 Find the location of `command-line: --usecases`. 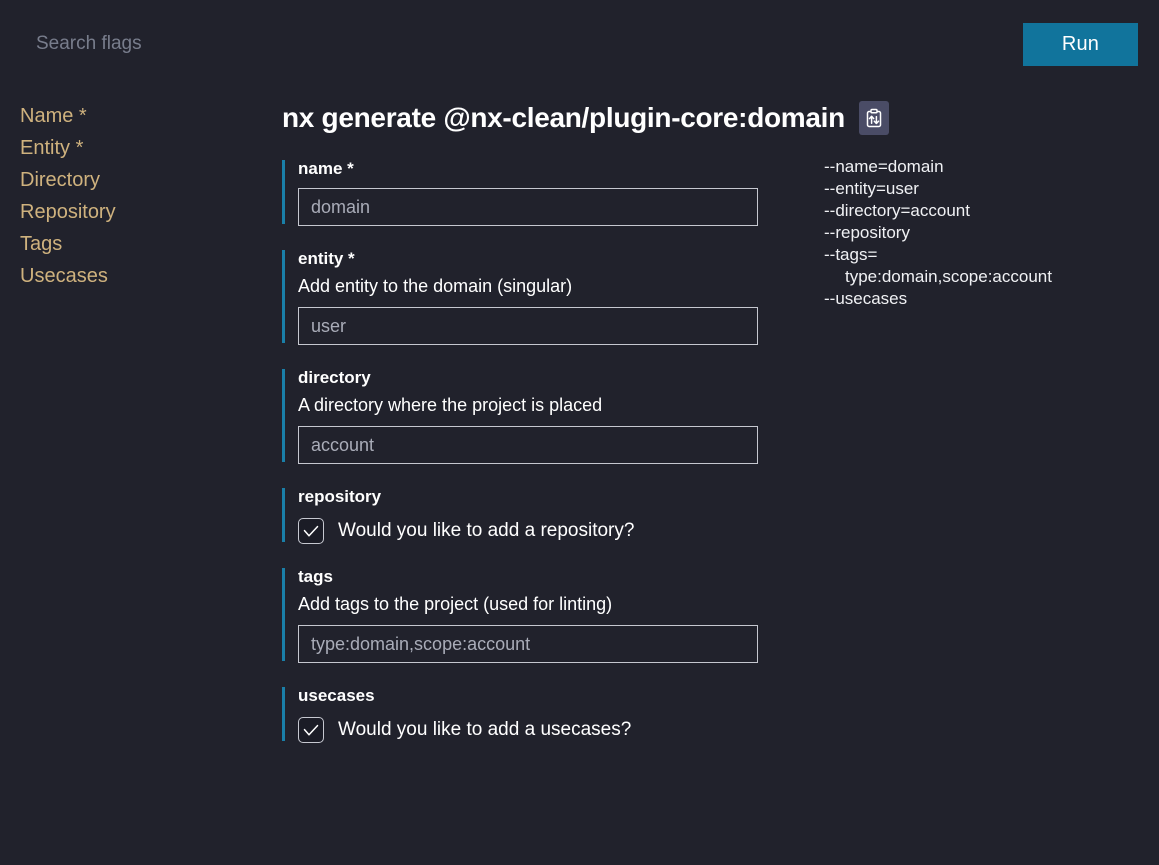

command-line: --usecases is located at coordinates (866, 298).